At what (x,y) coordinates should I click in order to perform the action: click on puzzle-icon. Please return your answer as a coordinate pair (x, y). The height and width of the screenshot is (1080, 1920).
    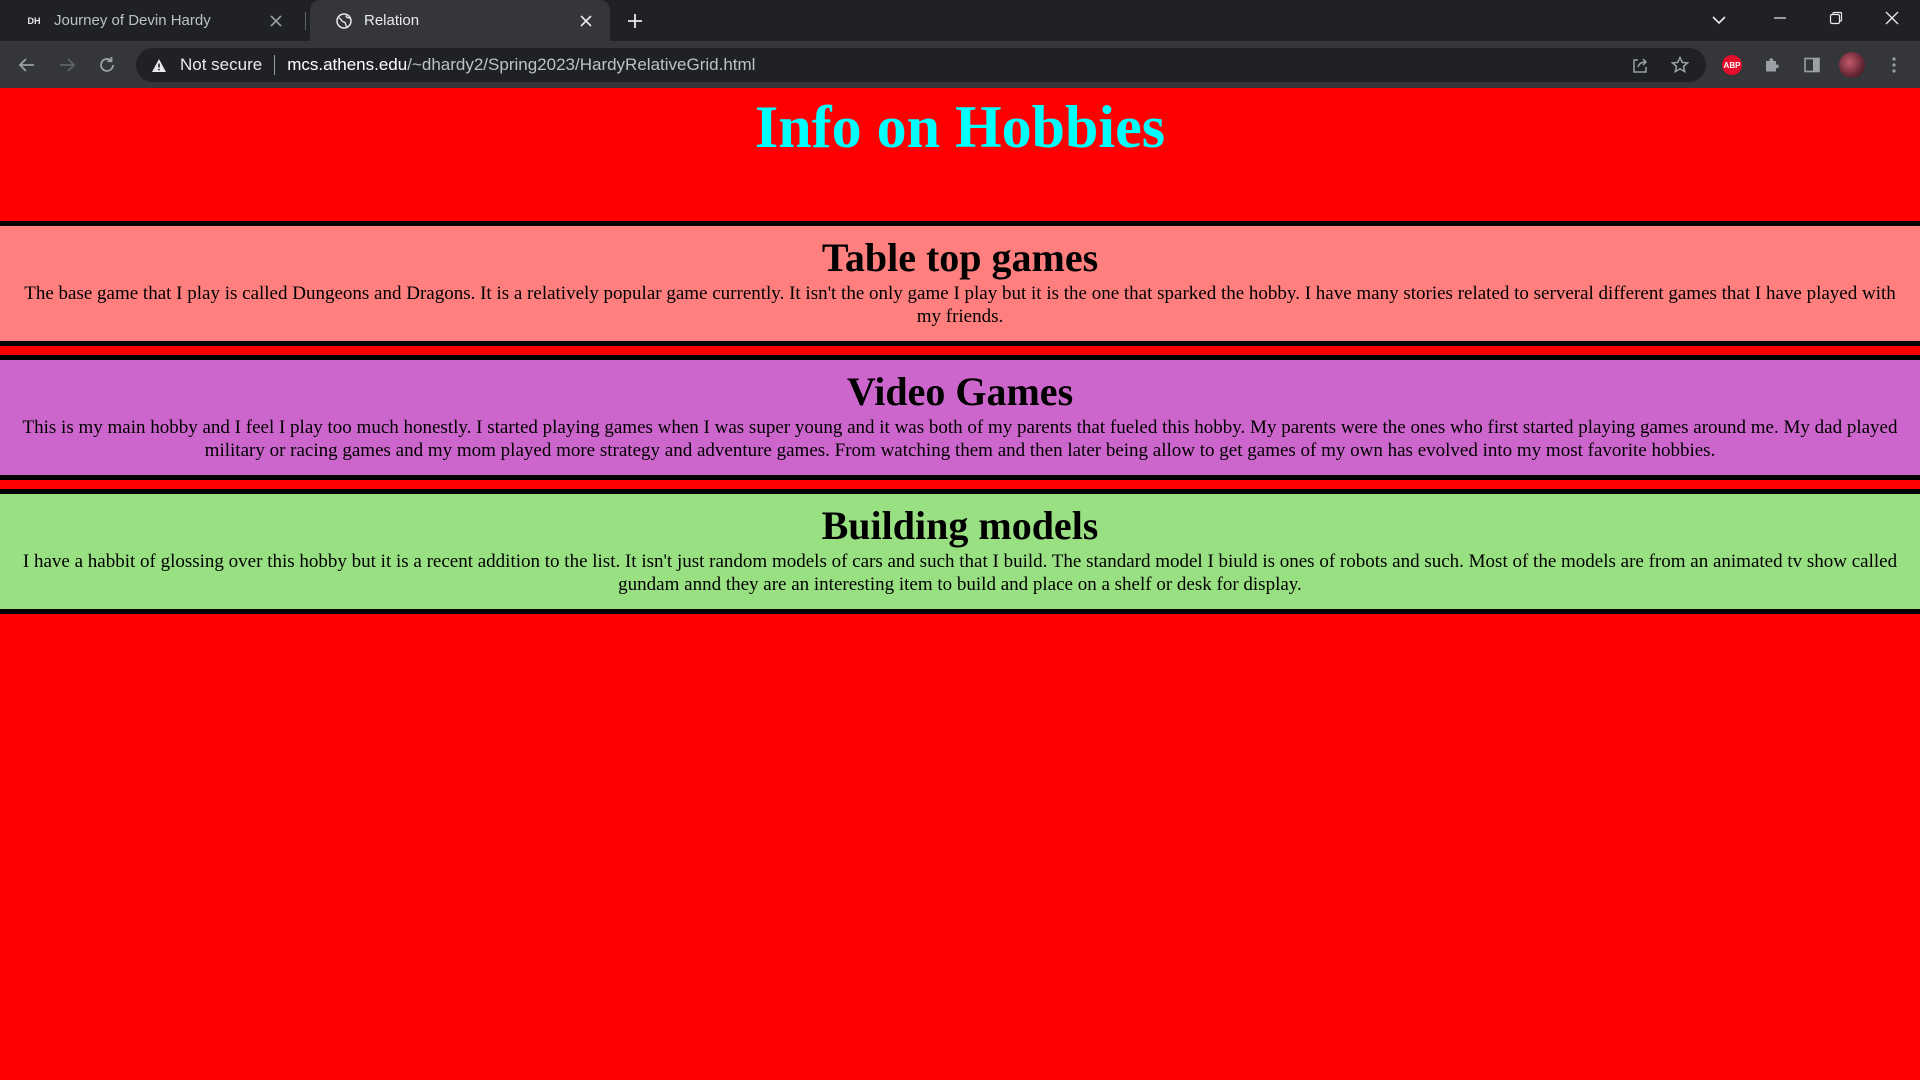
    Looking at the image, I should click on (1772, 65).